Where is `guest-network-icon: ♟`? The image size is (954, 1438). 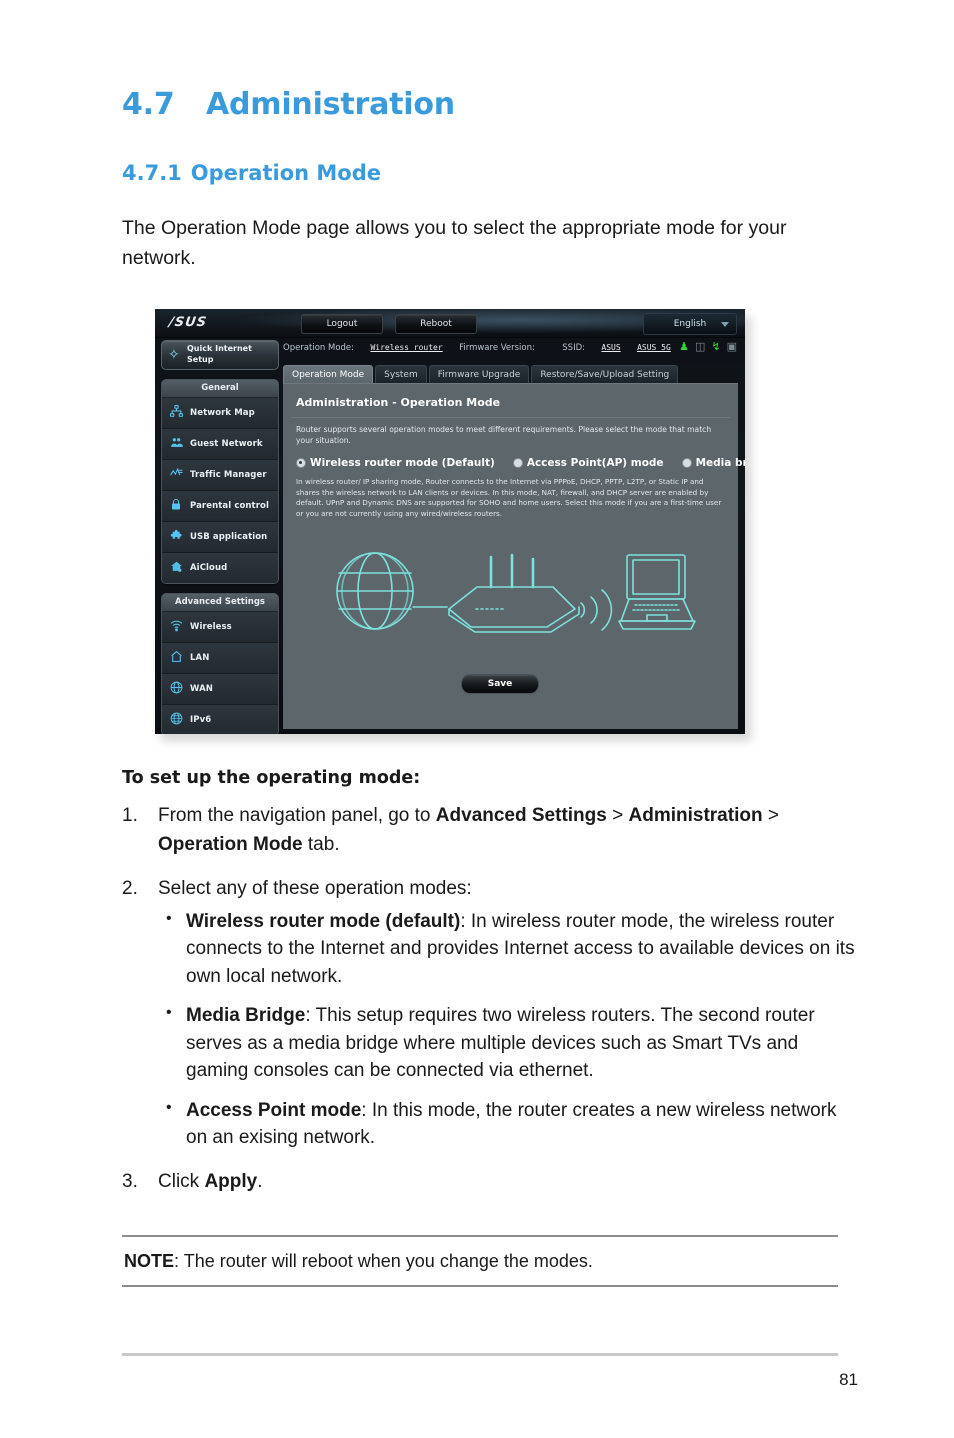 guest-network-icon: ♟ is located at coordinates (684, 347).